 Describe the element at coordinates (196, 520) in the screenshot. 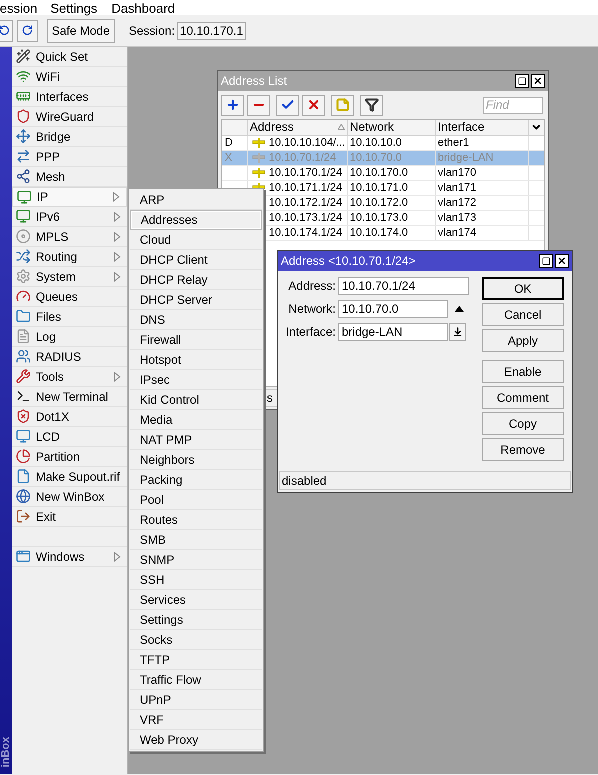

I see `submenu-item: Routes` at that location.